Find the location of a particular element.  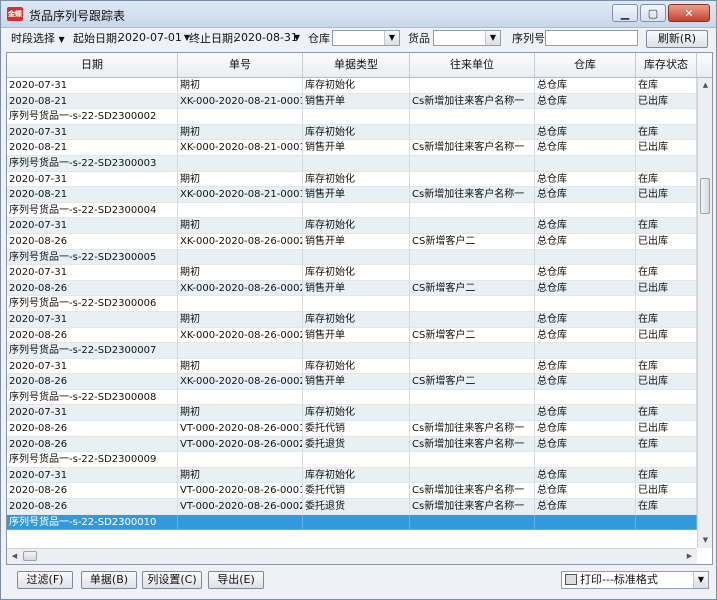

goods-label: 货品 is located at coordinates (419, 38).